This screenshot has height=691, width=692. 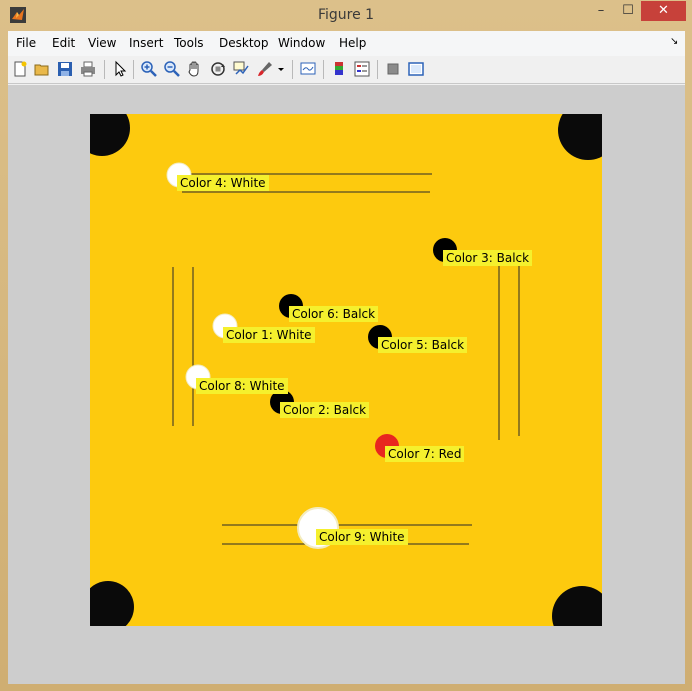 I want to click on colorbar-icon, so click(x=339, y=69).